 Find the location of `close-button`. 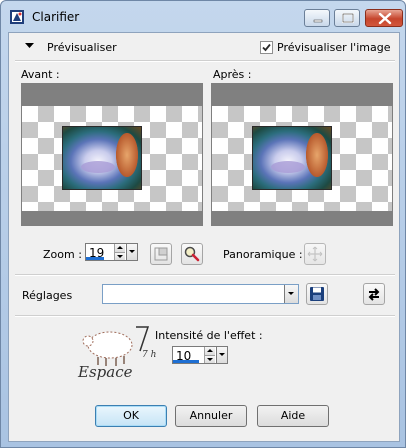

close-button is located at coordinates (384, 18).